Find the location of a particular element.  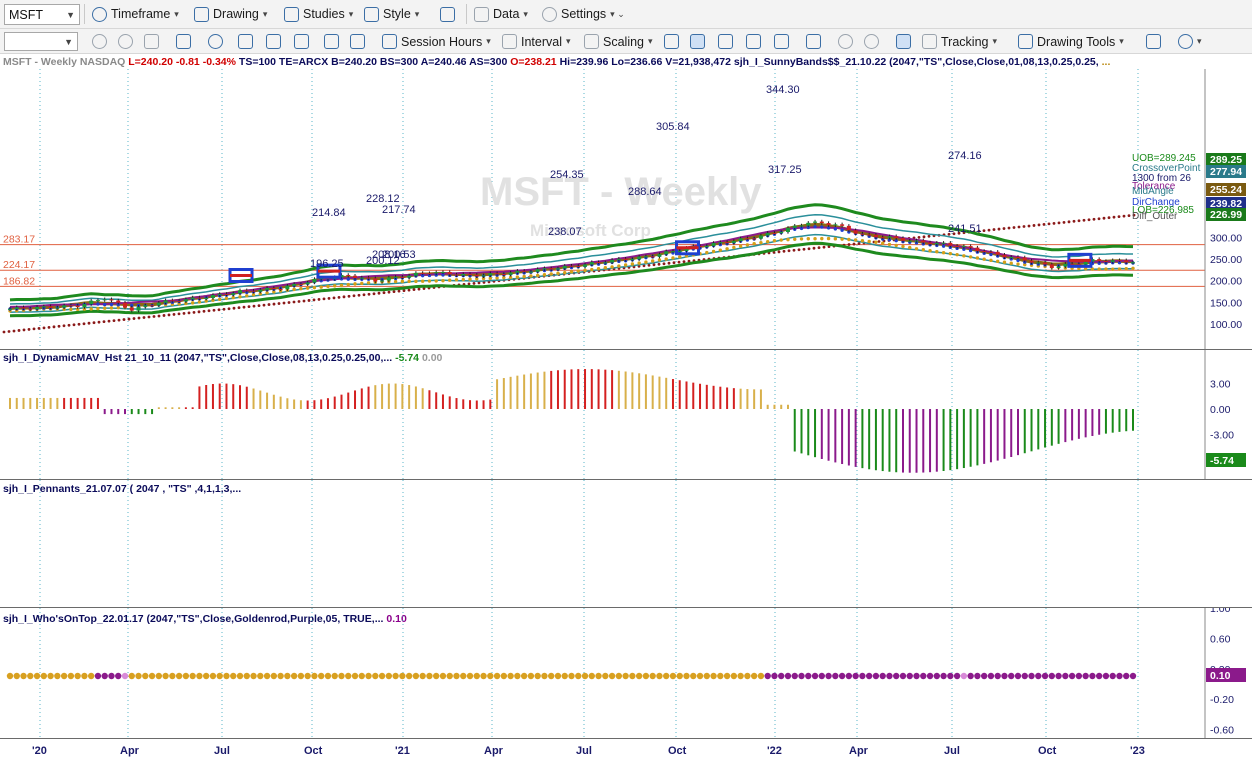

link-button: ▾ is located at coordinates (1190, 41).